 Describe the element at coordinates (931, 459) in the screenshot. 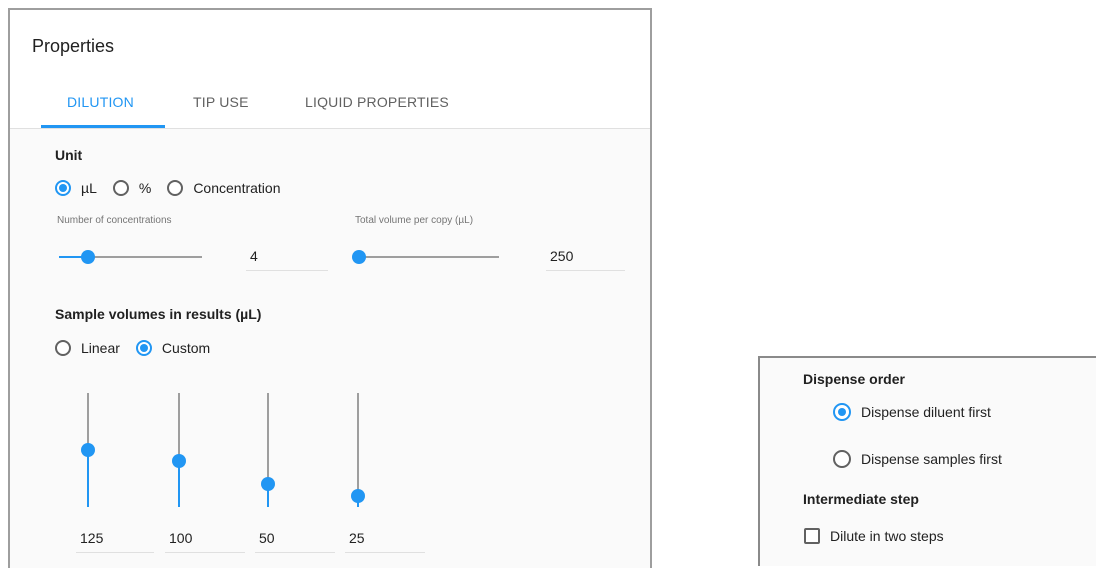

I see `dispense-samples-label: Dispense samples first` at that location.